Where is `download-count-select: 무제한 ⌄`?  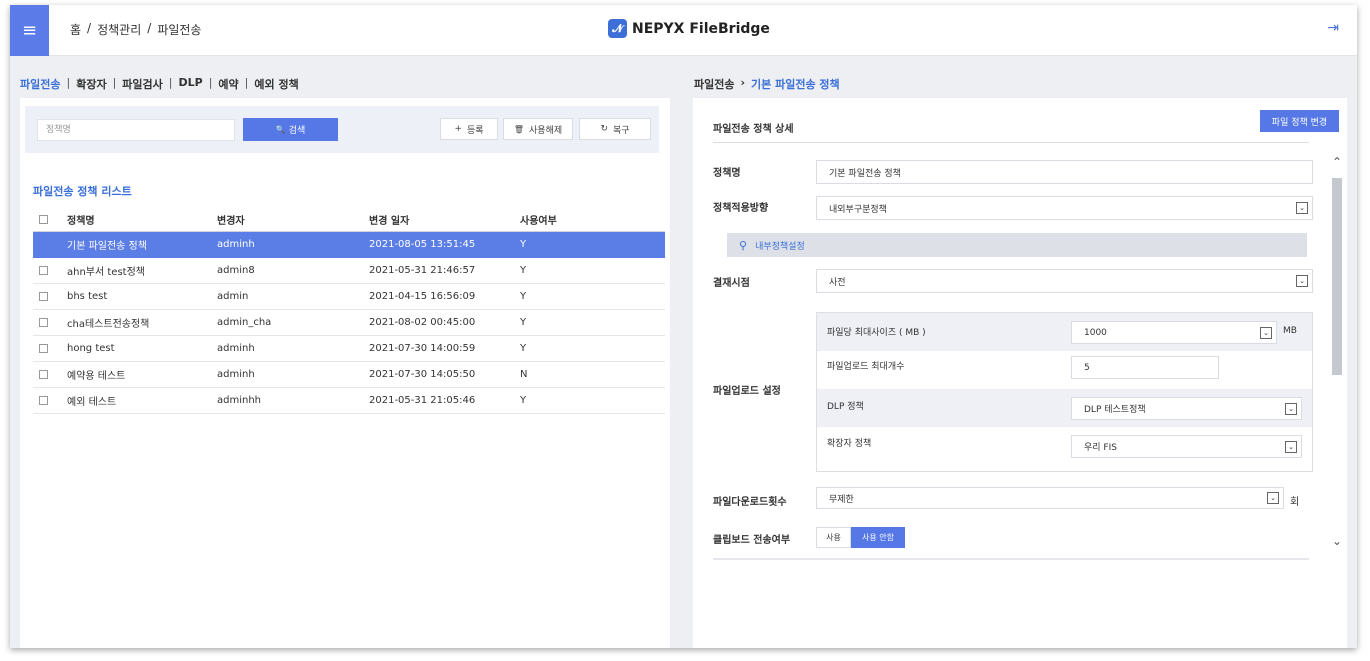
download-count-select: 무제한 ⌄ is located at coordinates (1050, 498).